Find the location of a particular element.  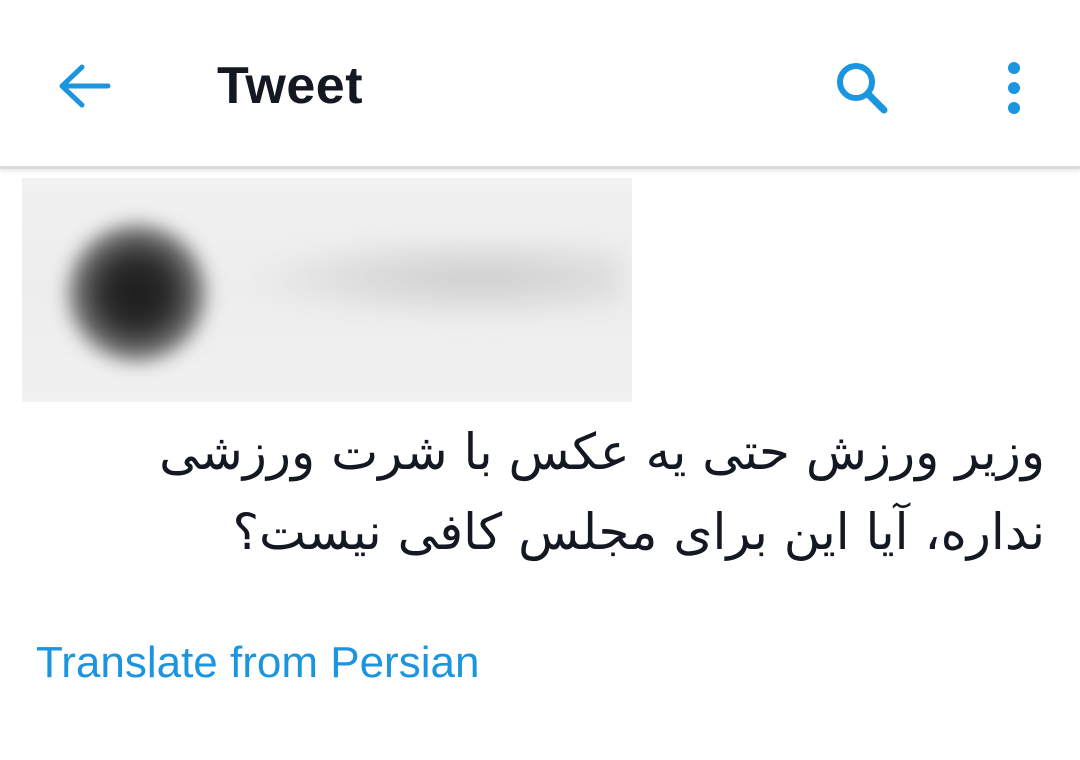

page-title: Tweet is located at coordinates (290, 86).